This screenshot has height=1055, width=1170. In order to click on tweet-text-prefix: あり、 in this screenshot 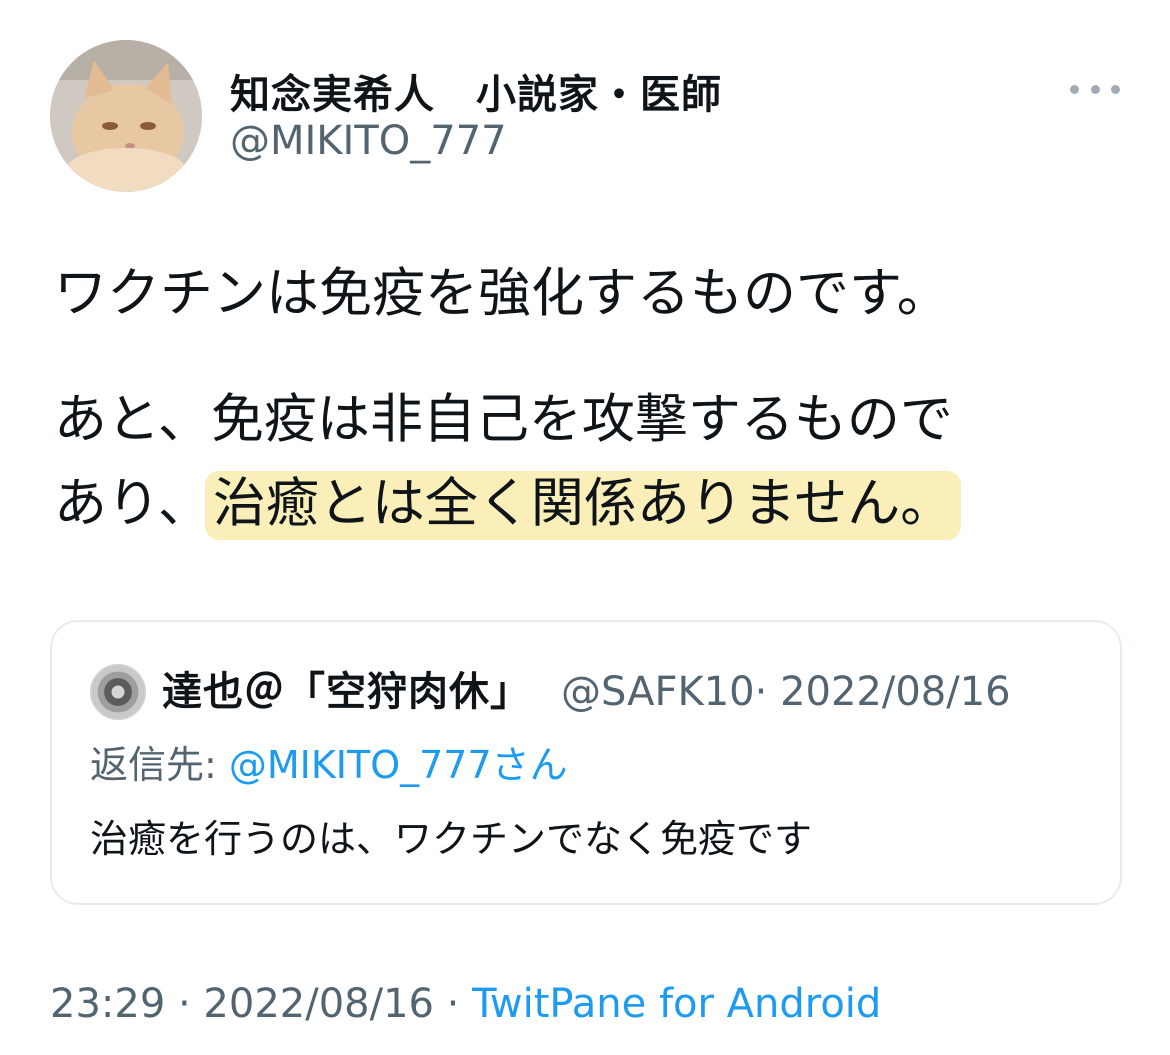, I will do `click(132, 503)`.